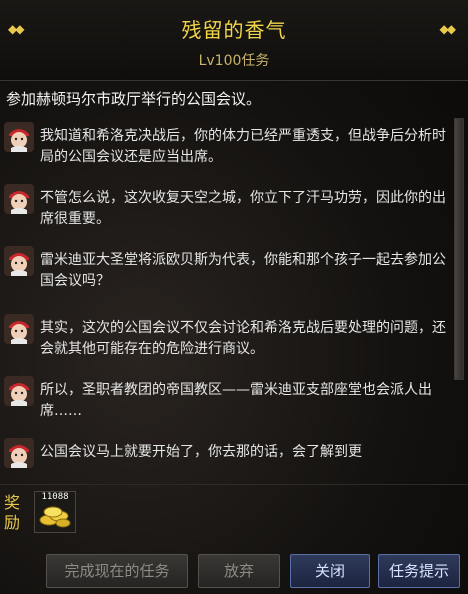 This screenshot has height=594, width=468. What do you see at coordinates (234, 30) in the screenshot?
I see `quest-title: 残留的香气` at bounding box center [234, 30].